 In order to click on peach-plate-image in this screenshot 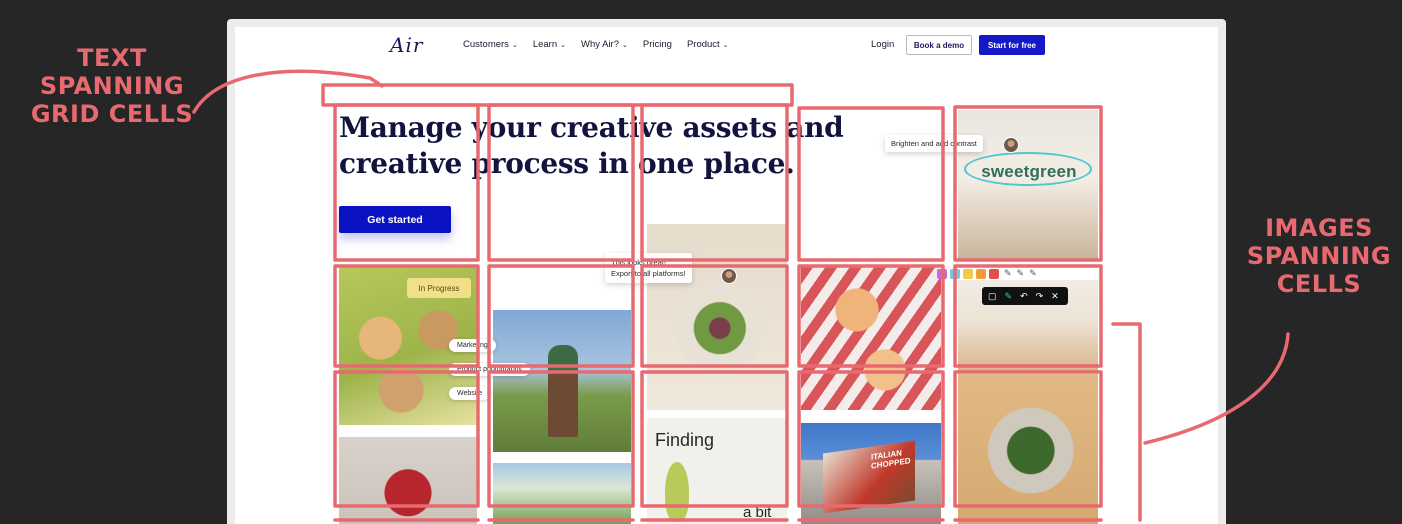, I will do `click(871, 338)`.